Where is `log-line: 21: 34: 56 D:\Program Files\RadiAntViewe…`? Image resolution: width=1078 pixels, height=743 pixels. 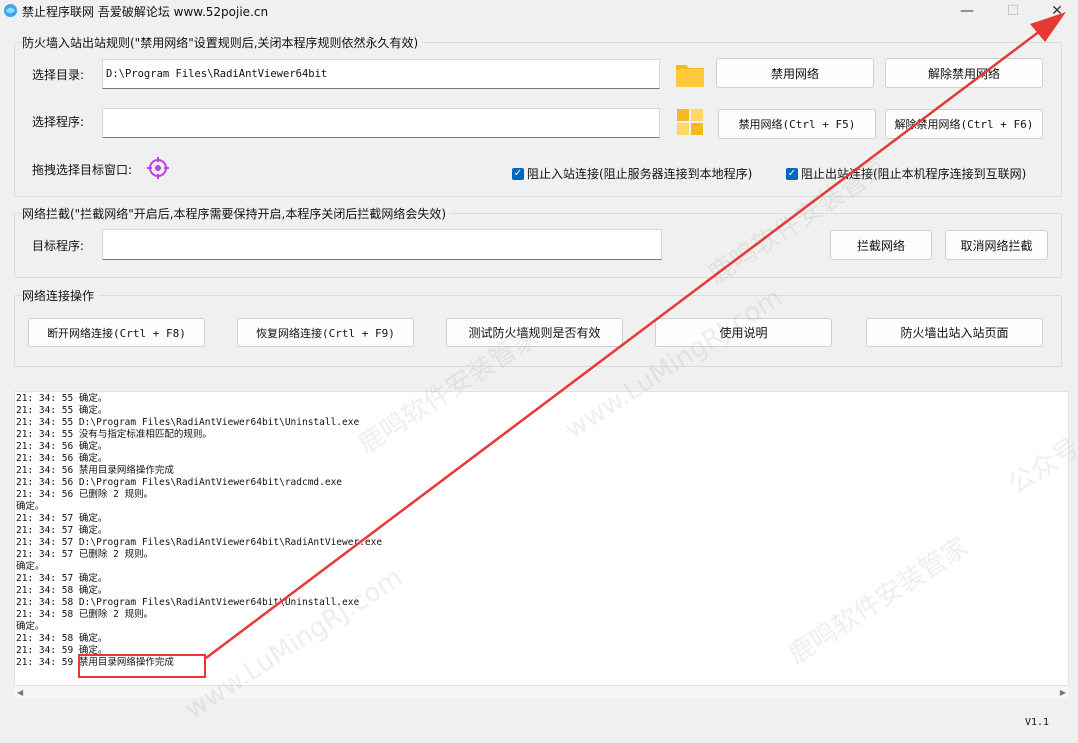 log-line: 21: 34: 56 D:\Program Files\RadiAntViewe… is located at coordinates (179, 482).